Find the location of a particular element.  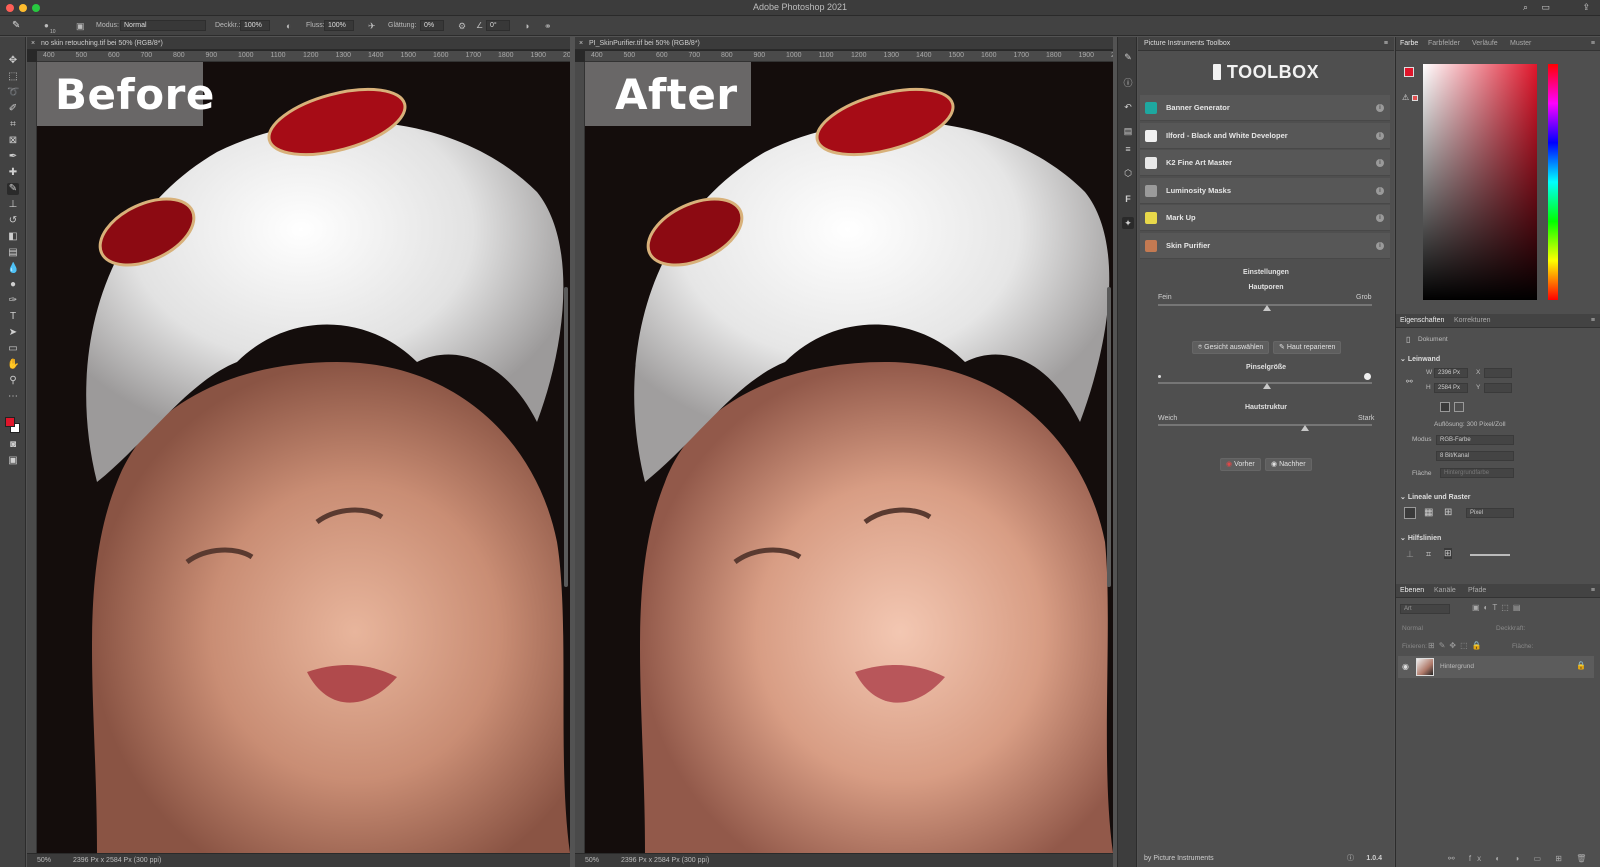

history-brush-tool-icon: ↺ is located at coordinates (13, 221).